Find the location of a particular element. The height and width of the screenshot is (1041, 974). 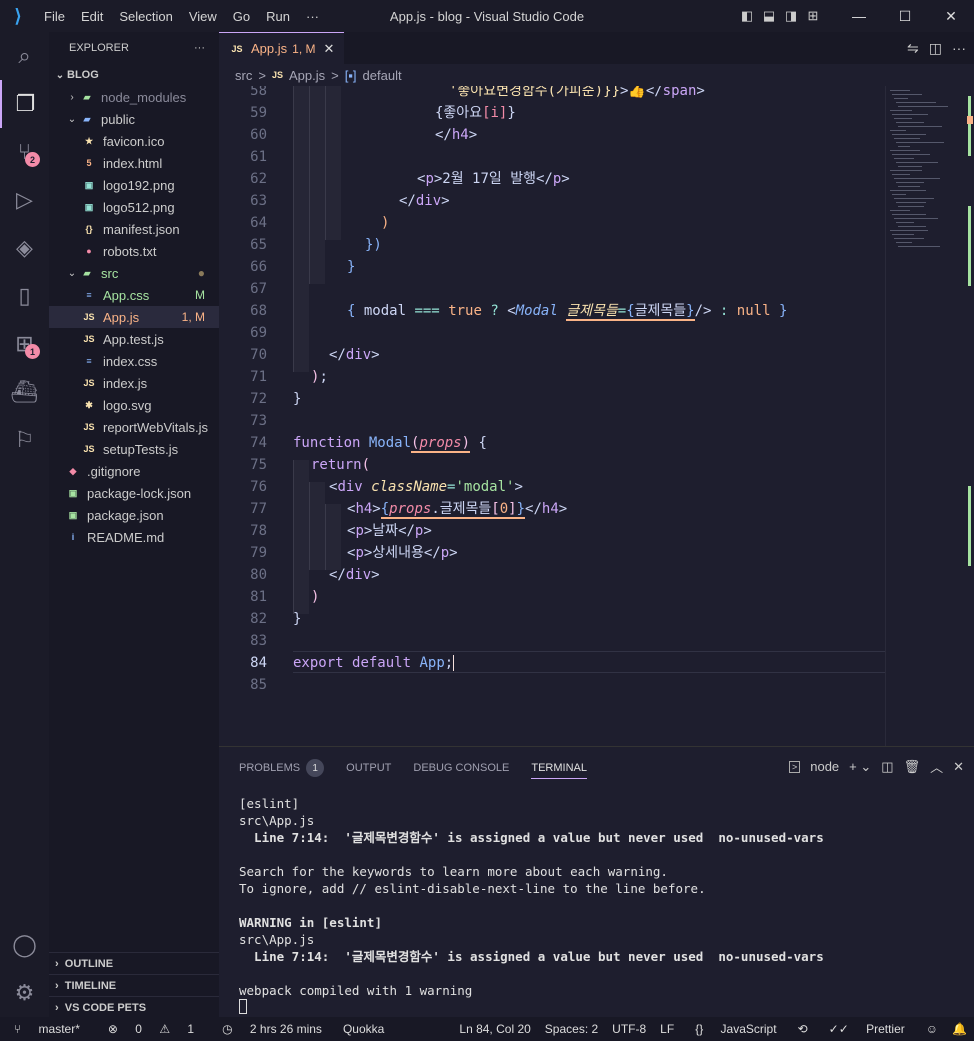

notifications-bell-icon: 🔔 is located at coordinates (959, 1029).